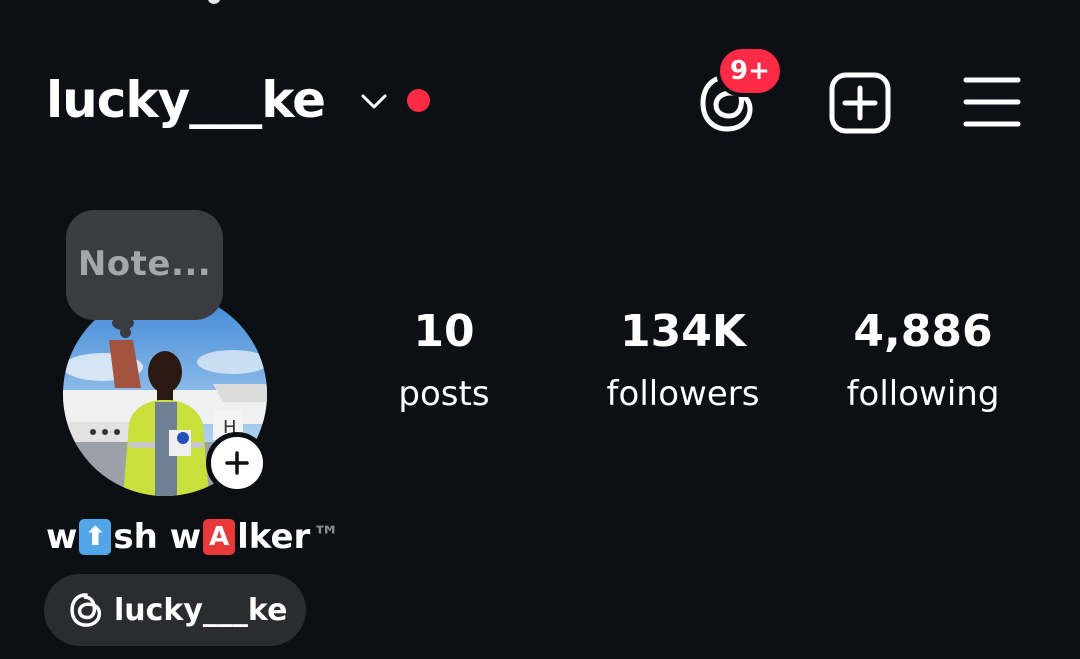 The image size is (1080, 659). I want to click on add-story-button, so click(237, 463).